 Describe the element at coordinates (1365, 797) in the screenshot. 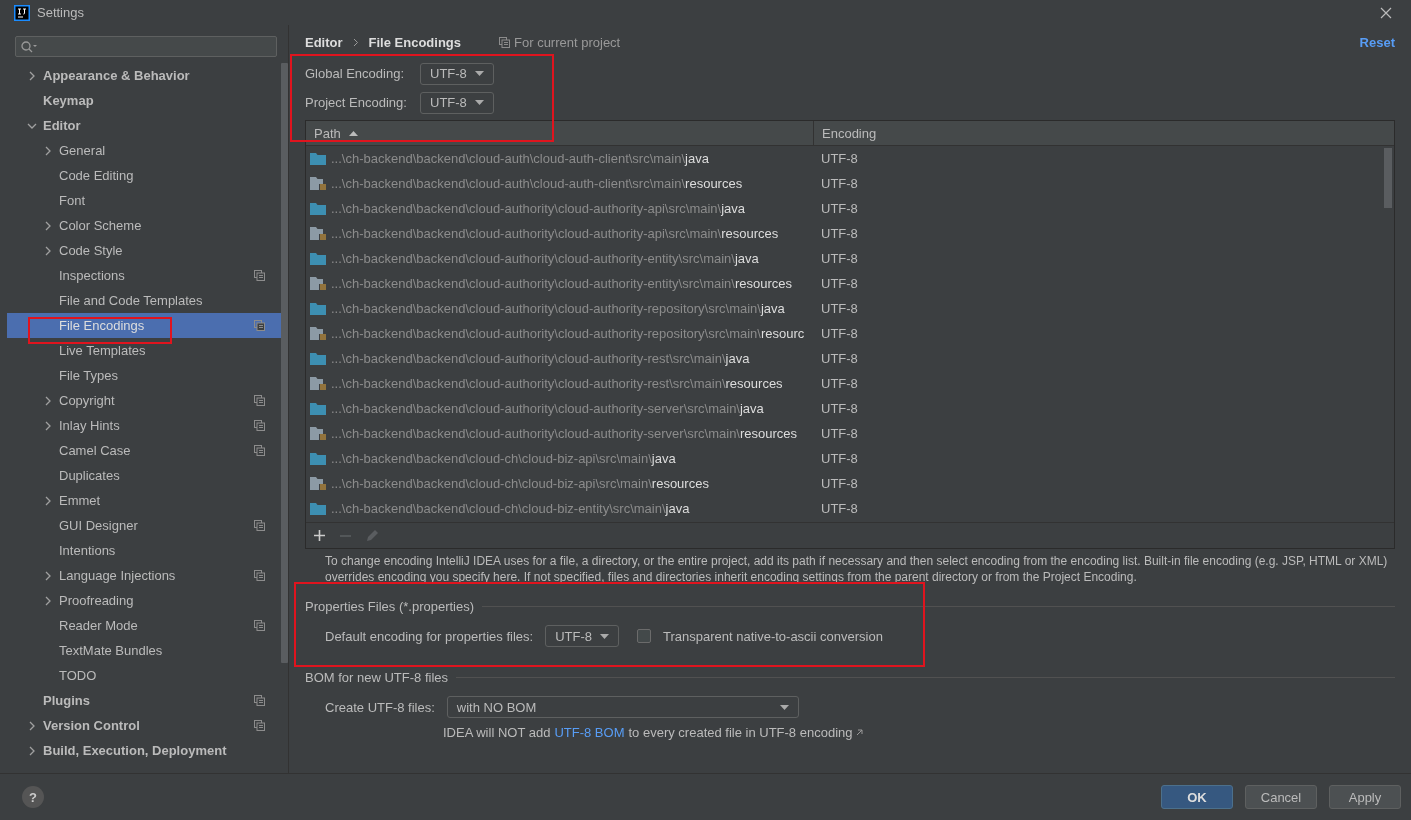

I see `dialog-button: Apply` at that location.